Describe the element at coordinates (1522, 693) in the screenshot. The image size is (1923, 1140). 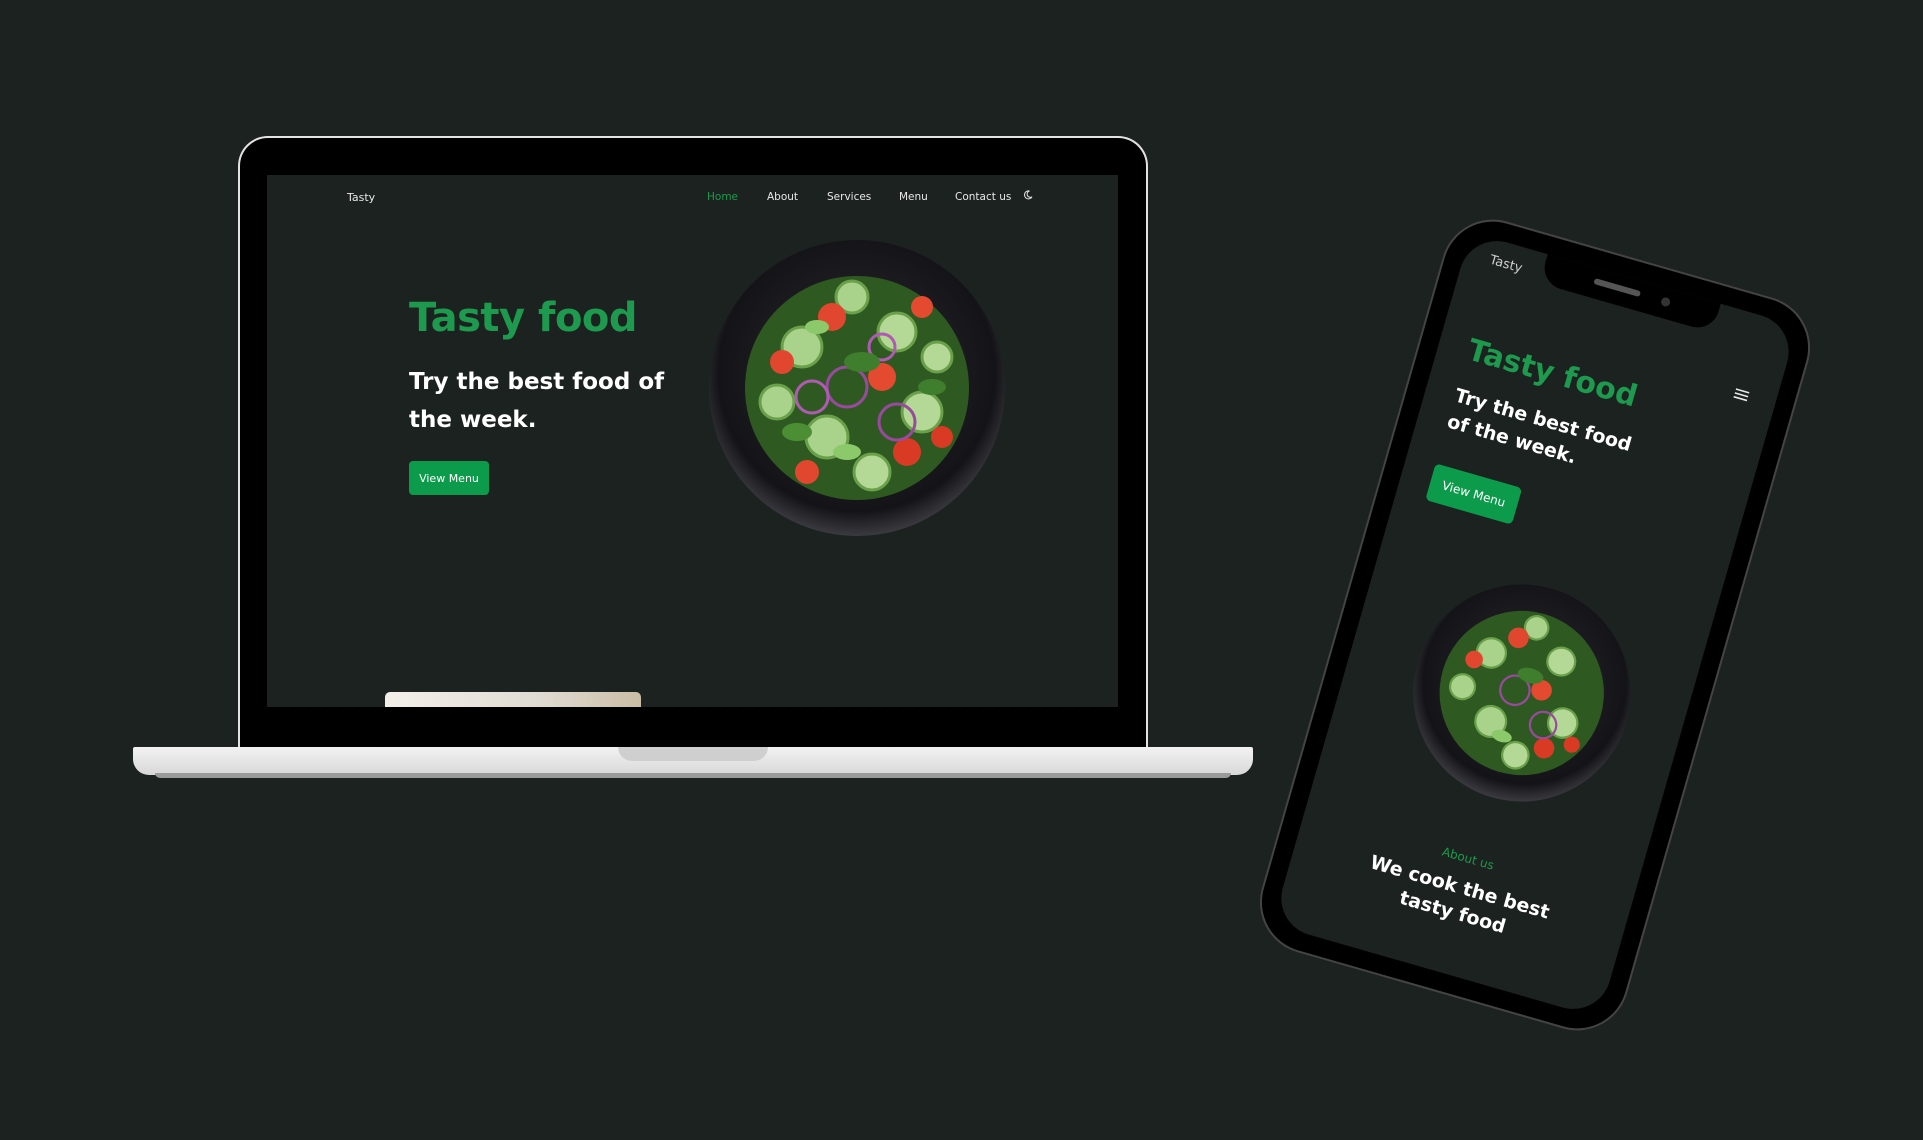
I see `mobile-salad-bowl-image` at that location.